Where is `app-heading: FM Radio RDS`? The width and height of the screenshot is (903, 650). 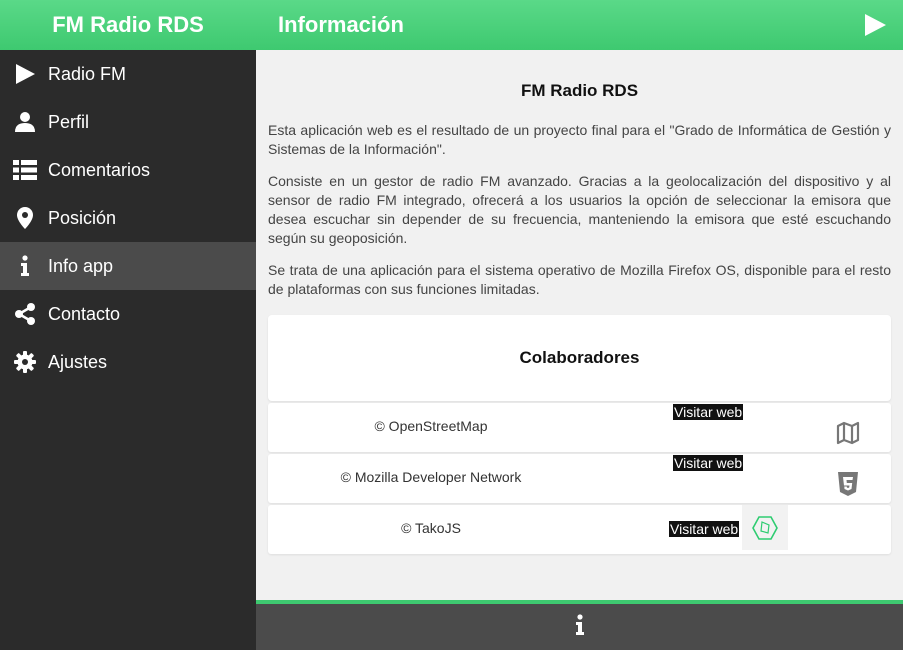 app-heading: FM Radio RDS is located at coordinates (579, 90).